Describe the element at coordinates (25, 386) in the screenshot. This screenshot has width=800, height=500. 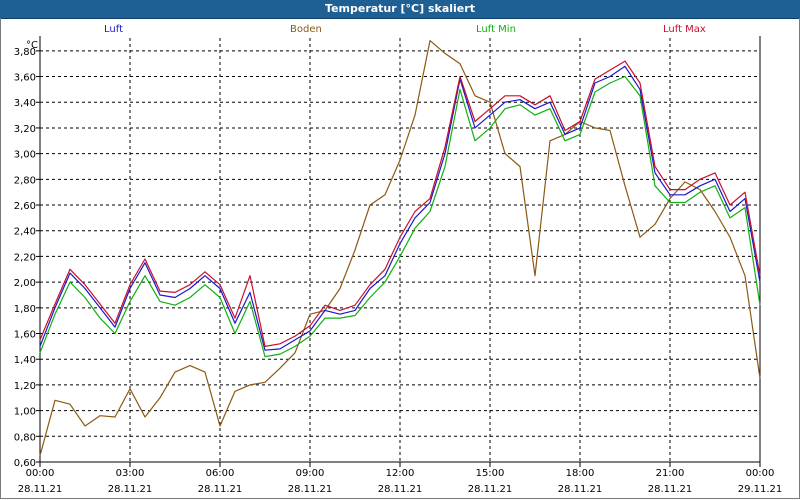
I see `y-tick-label: 1,20` at that location.